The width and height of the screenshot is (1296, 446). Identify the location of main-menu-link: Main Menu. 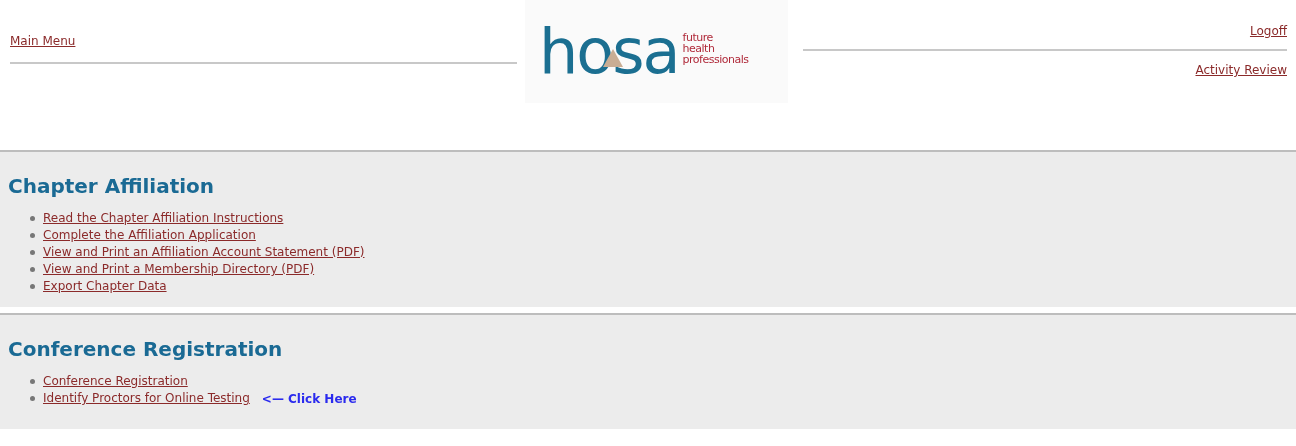
(43, 41).